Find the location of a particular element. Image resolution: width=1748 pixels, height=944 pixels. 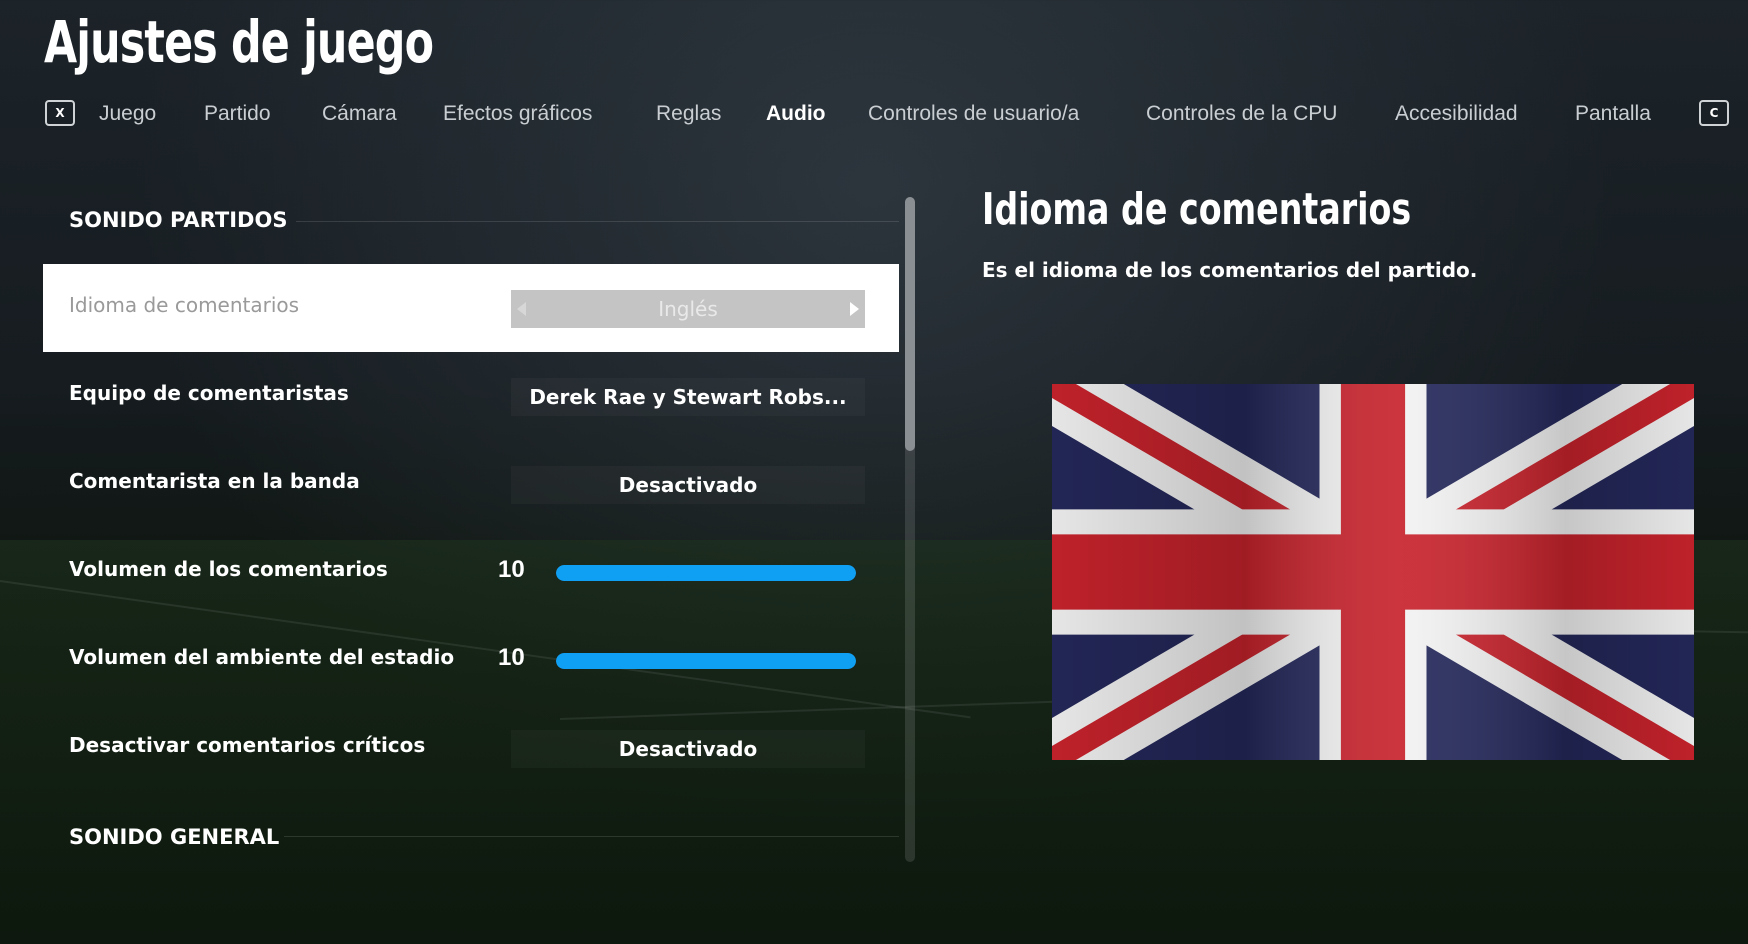

tab-controles-usuario: Controles de usuario/a is located at coordinates (973, 114).